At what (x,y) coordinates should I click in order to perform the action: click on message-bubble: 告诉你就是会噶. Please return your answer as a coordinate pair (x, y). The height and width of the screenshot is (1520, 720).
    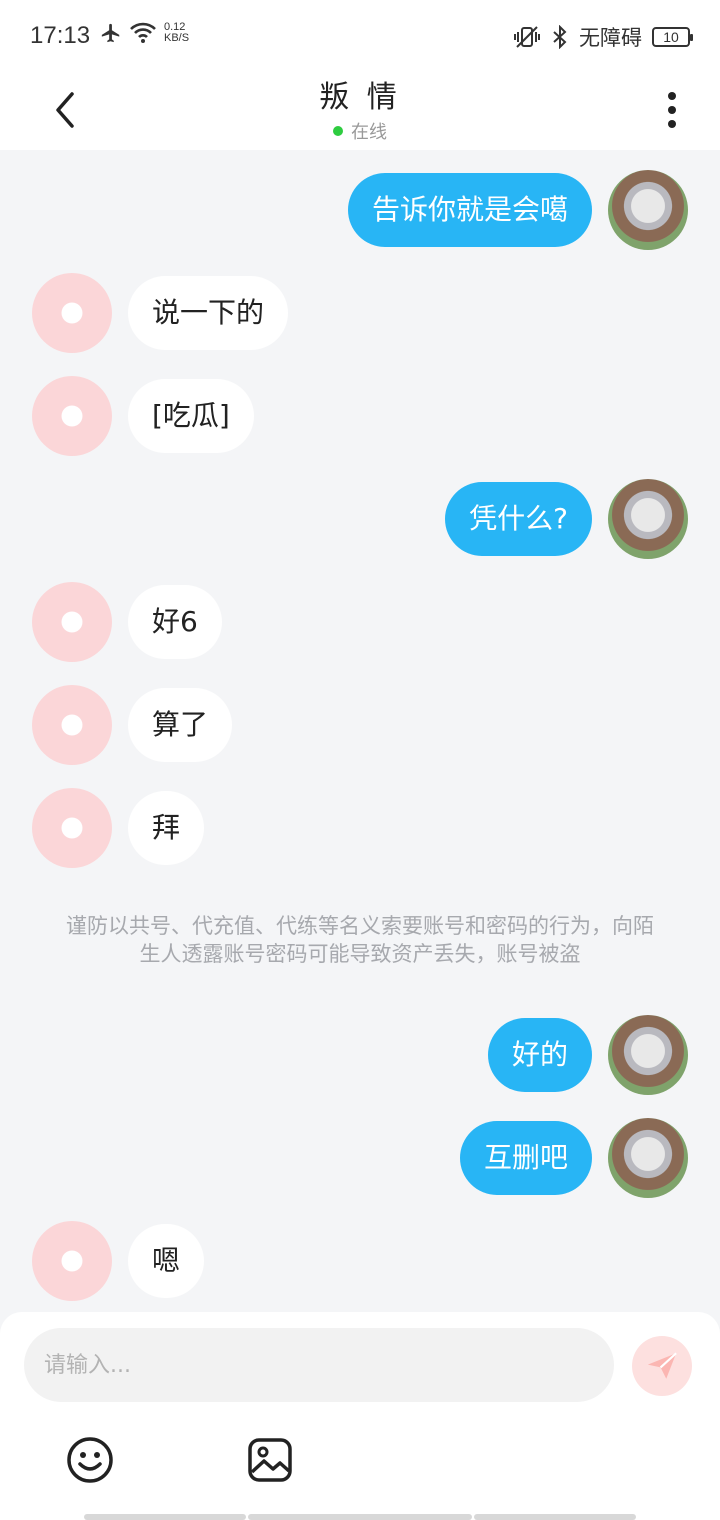
    Looking at the image, I should click on (469, 210).